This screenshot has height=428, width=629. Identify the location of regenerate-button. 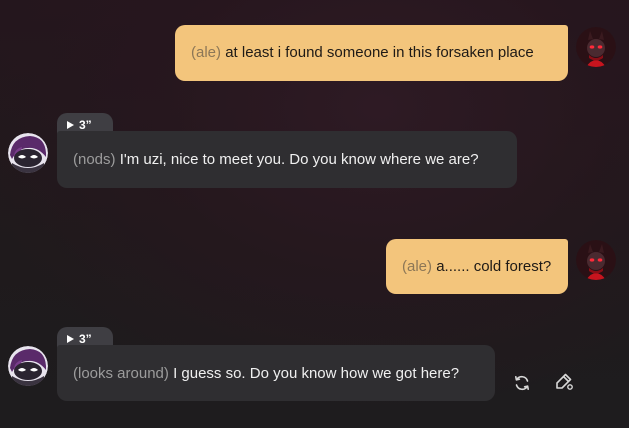
(522, 383).